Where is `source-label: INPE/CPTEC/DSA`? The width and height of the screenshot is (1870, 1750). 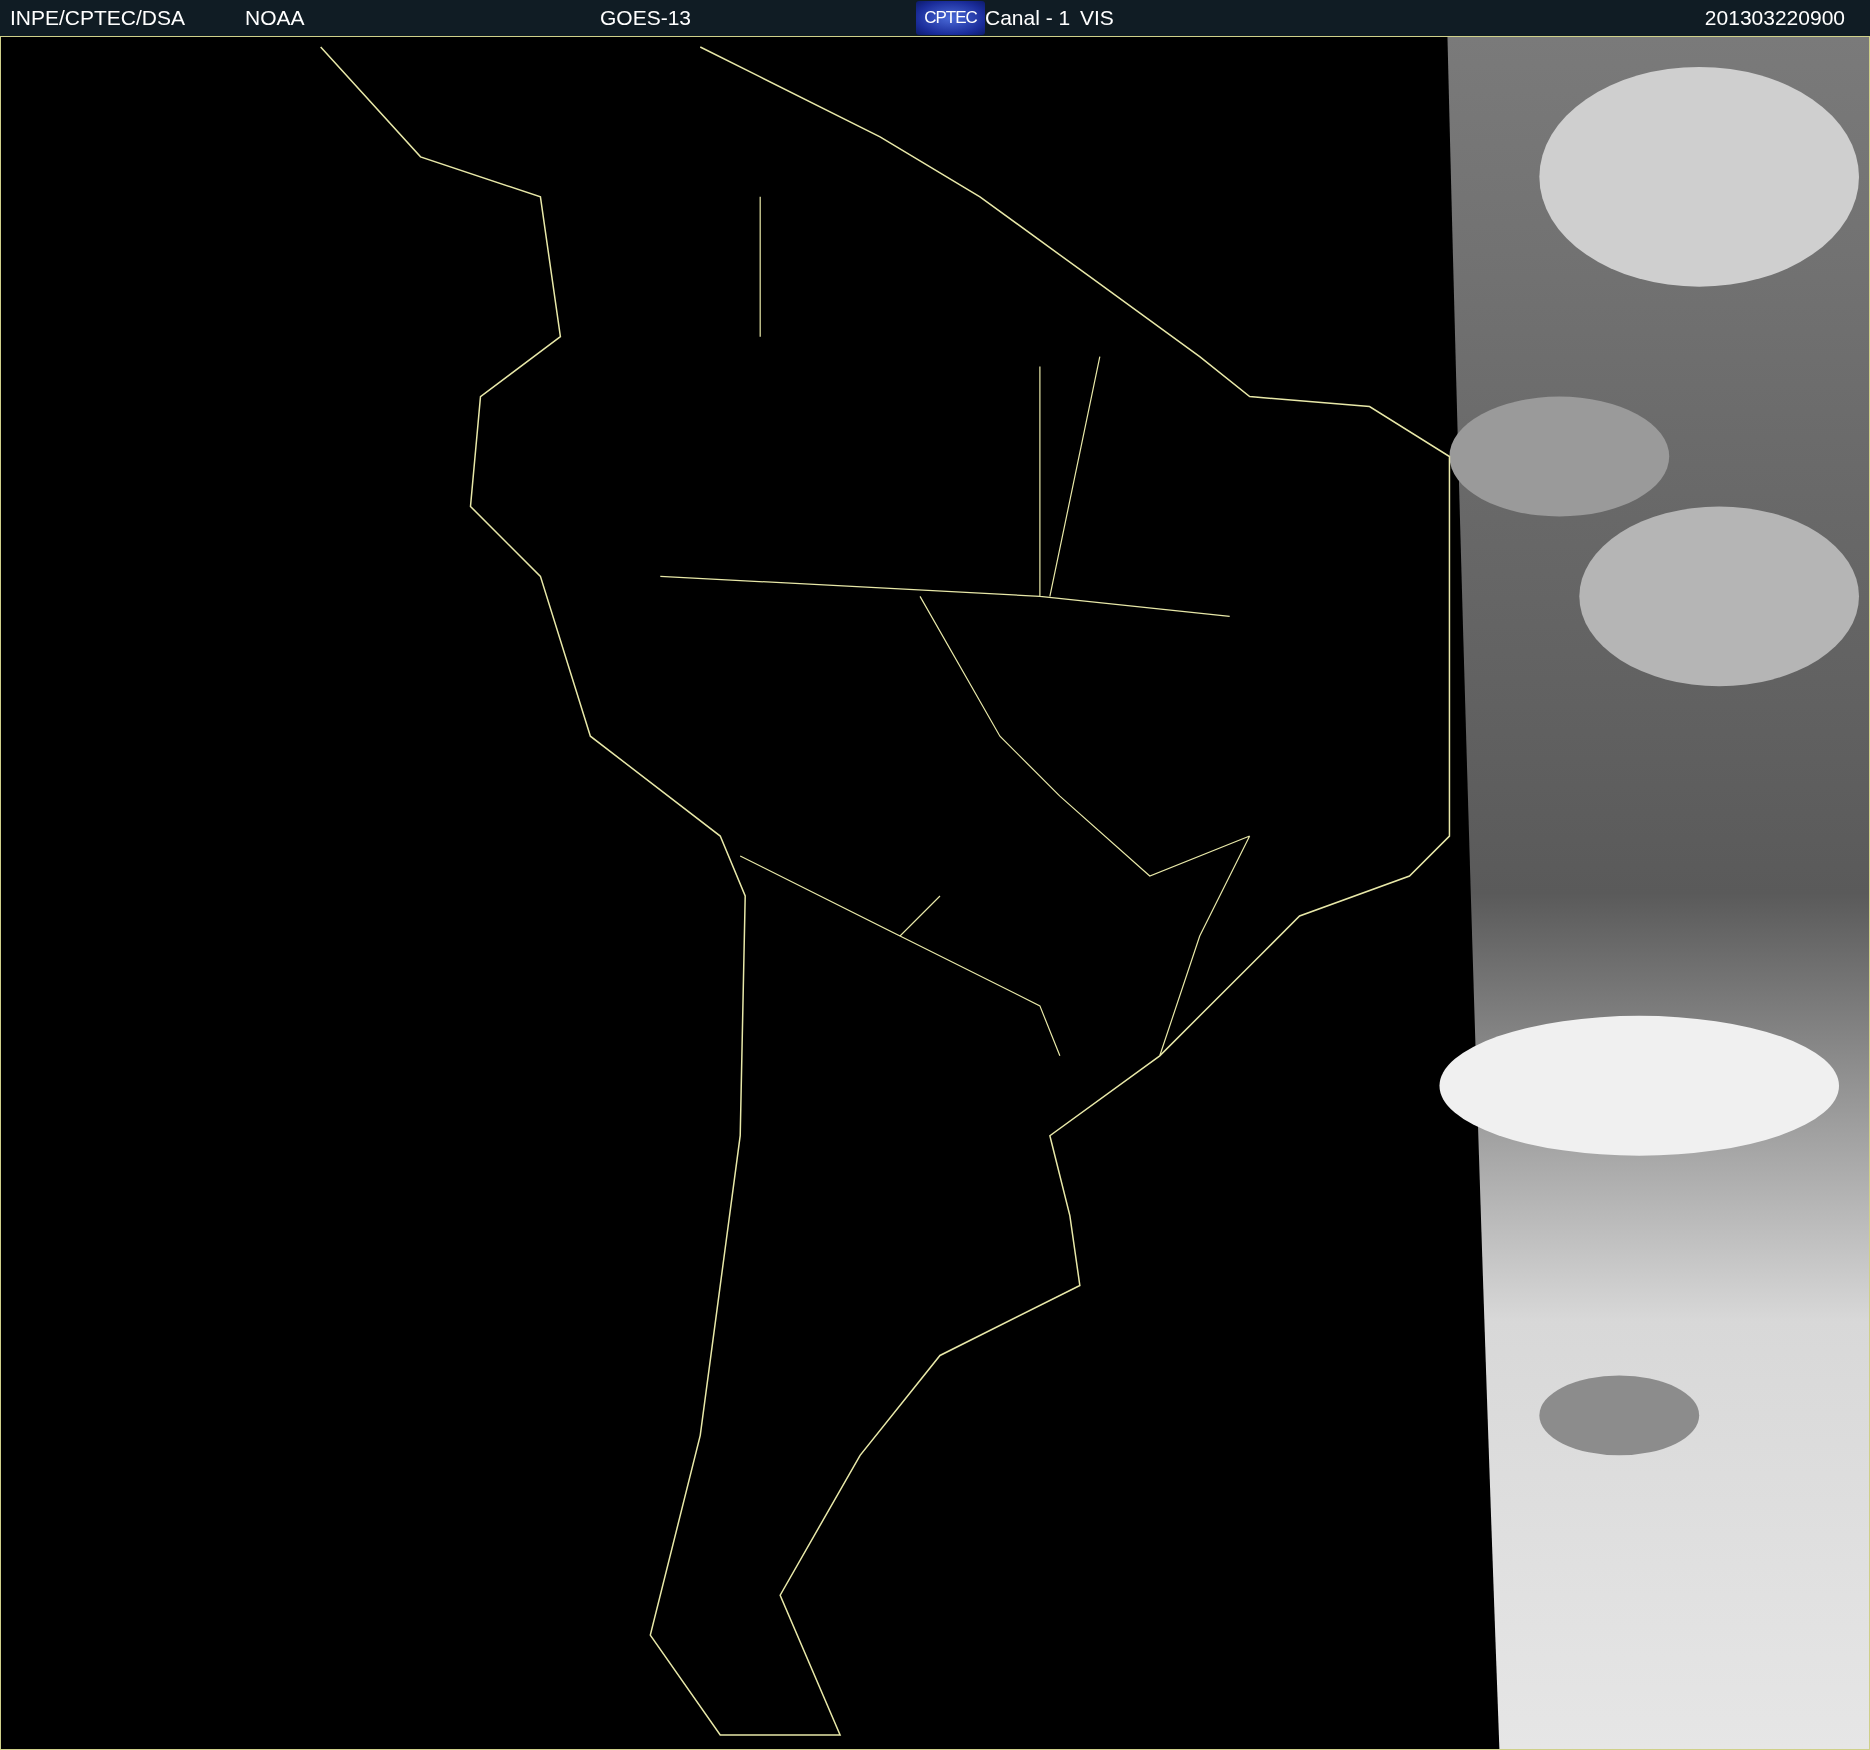
source-label: INPE/CPTEC/DSA is located at coordinates (98, 18).